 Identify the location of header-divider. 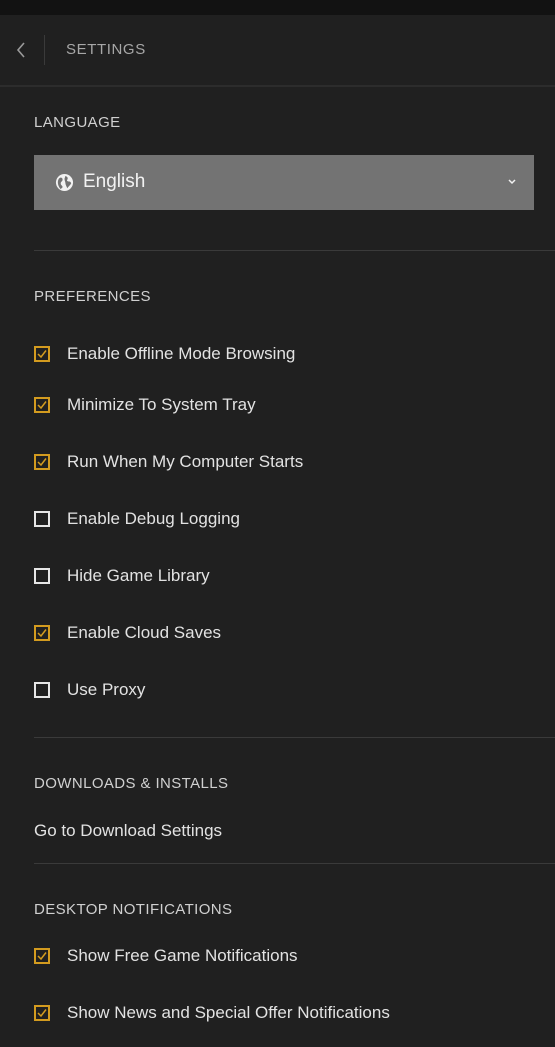
(44, 50).